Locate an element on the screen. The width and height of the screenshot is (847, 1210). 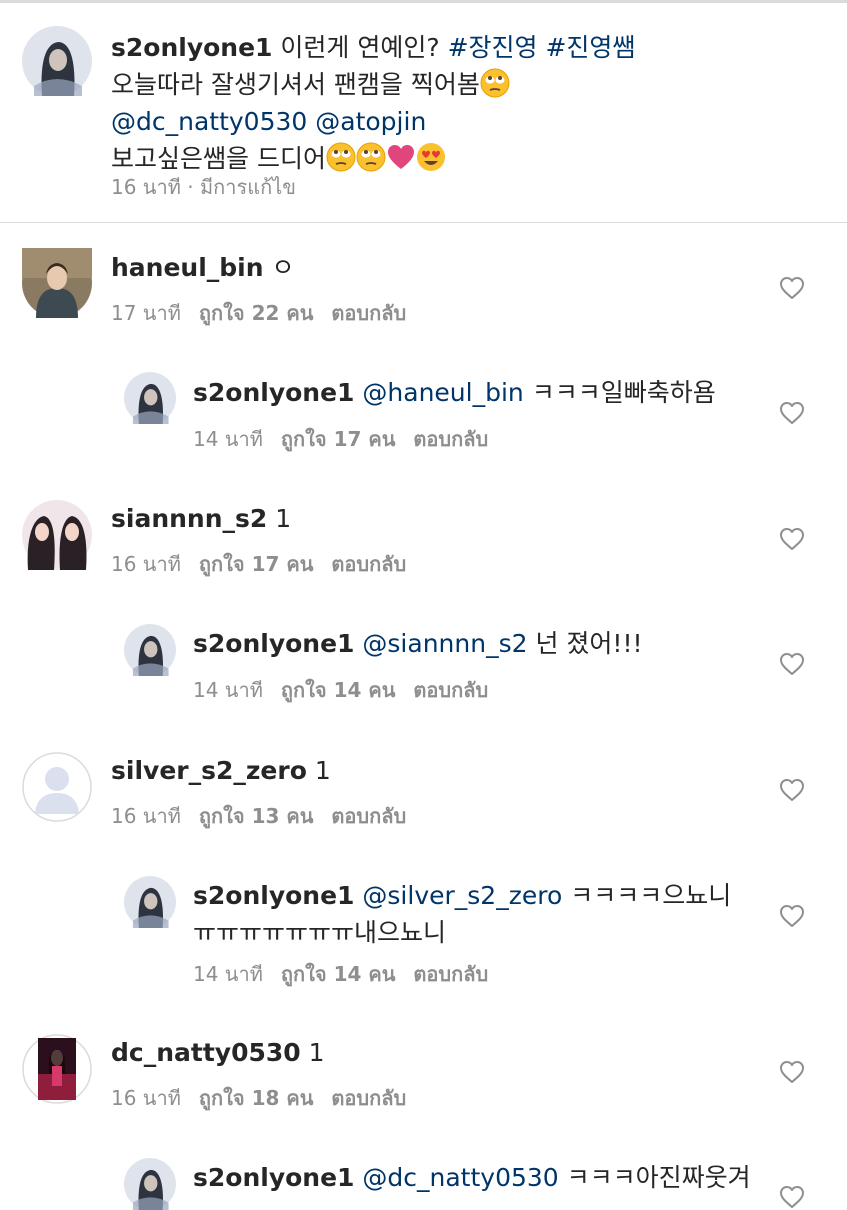
comment-username: dc_natty0530 is located at coordinates (206, 1052).